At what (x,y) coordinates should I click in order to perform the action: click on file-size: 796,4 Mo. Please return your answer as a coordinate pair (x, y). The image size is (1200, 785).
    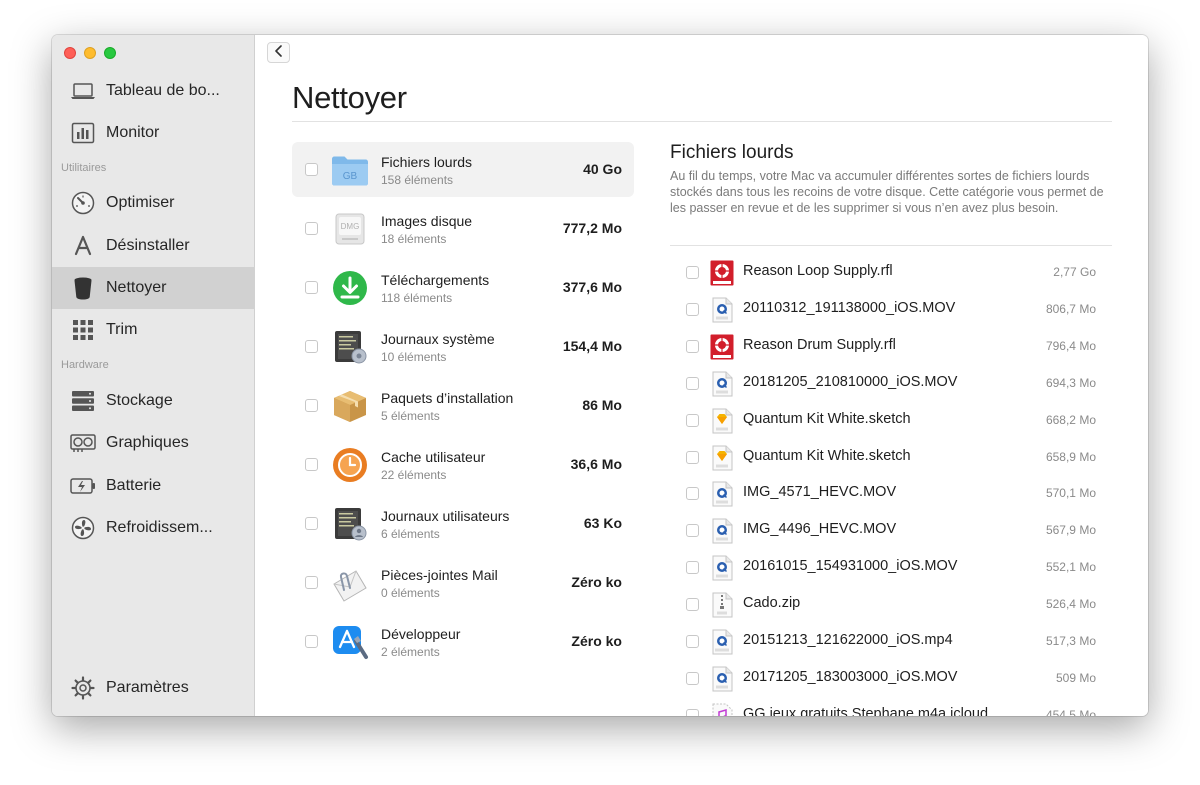
    Looking at the image, I should click on (1070, 345).